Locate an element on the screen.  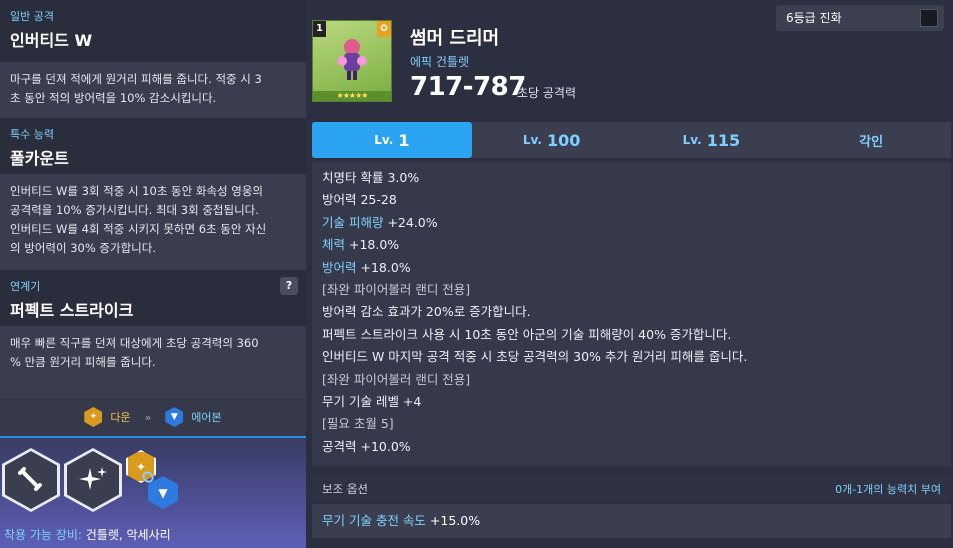
stat-value: 치명타 확률 3.0% is located at coordinates (371, 177).